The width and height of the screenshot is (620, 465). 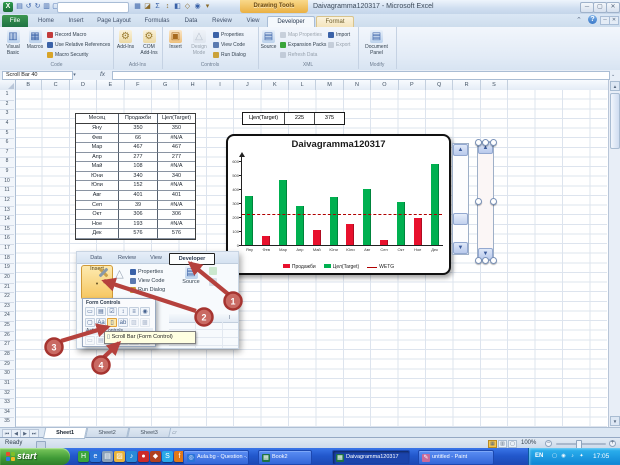 I want to click on target-label-cell: Цел(Target), so click(x=264, y=118).